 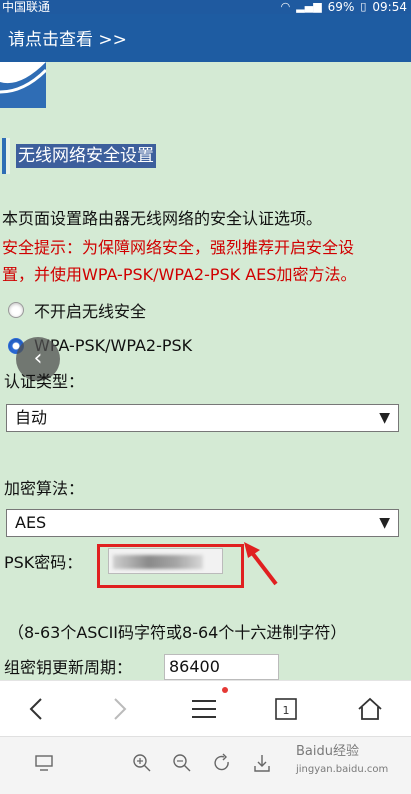 What do you see at coordinates (327, 751) in the screenshot?
I see `watermark-text: Baidu经验` at bounding box center [327, 751].